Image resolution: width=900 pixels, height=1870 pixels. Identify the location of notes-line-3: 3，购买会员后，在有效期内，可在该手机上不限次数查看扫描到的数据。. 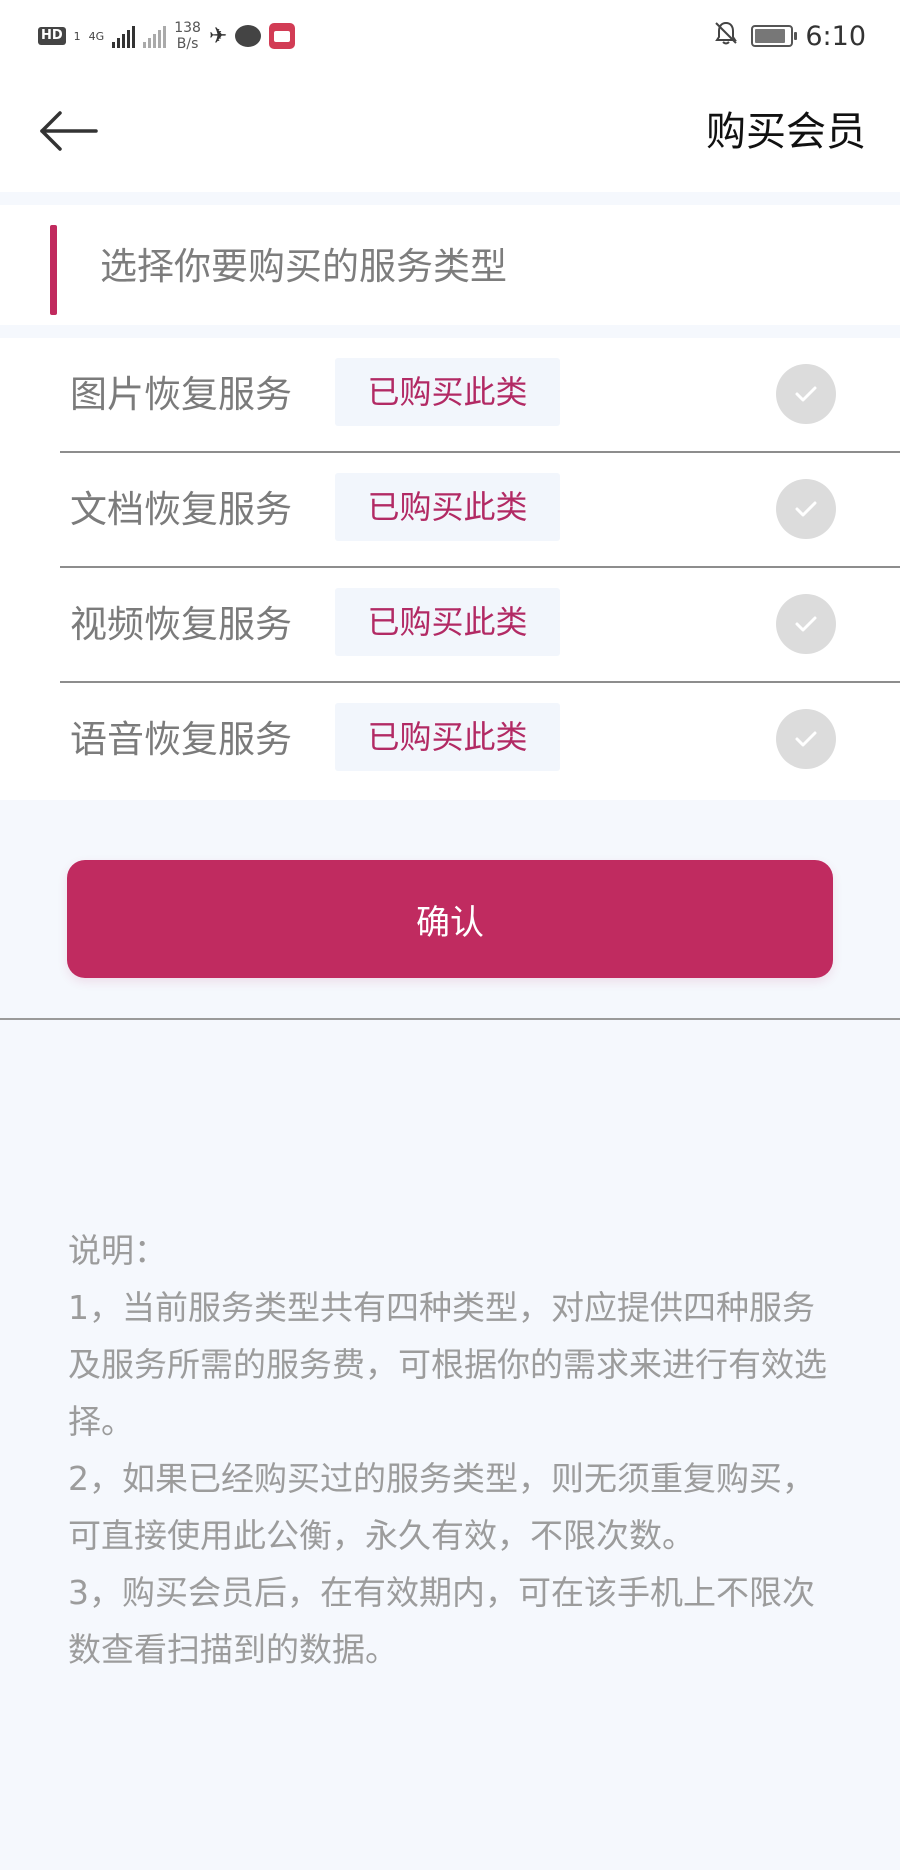
(441, 1621).